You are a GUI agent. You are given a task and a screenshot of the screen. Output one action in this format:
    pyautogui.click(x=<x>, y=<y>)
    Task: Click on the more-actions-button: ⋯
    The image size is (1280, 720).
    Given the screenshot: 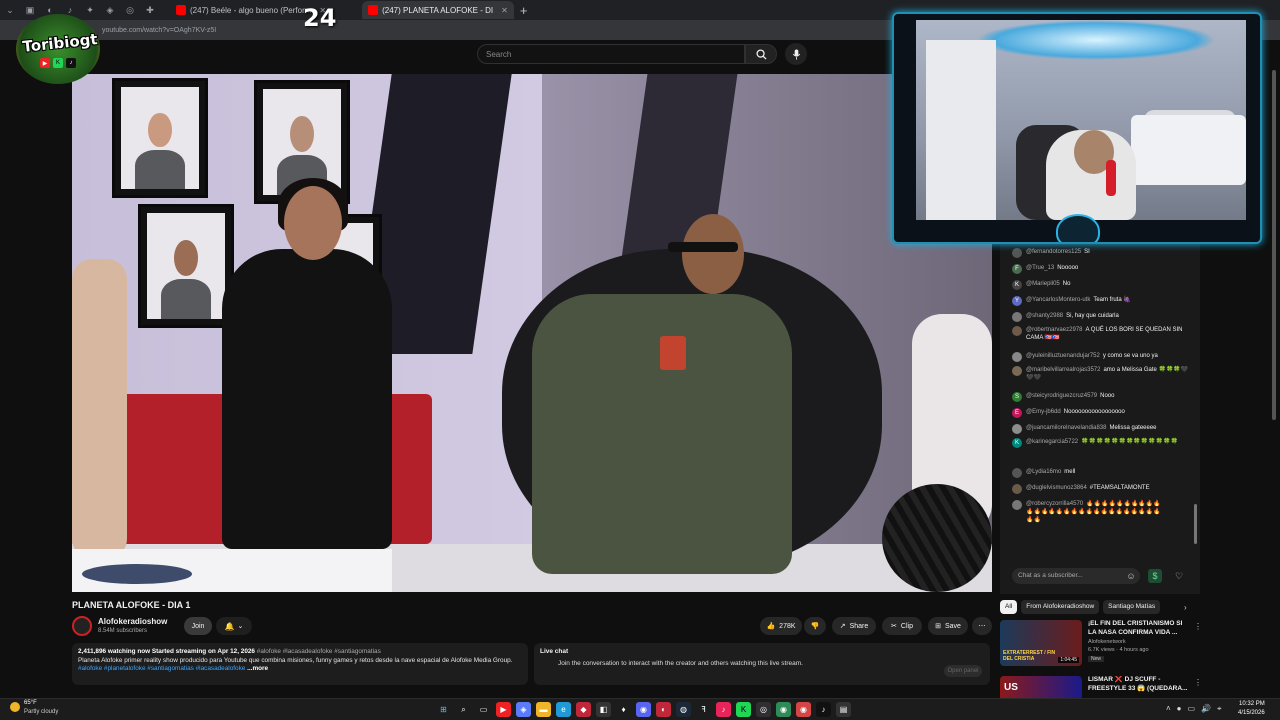 What is the action you would take?
    pyautogui.click(x=982, y=626)
    